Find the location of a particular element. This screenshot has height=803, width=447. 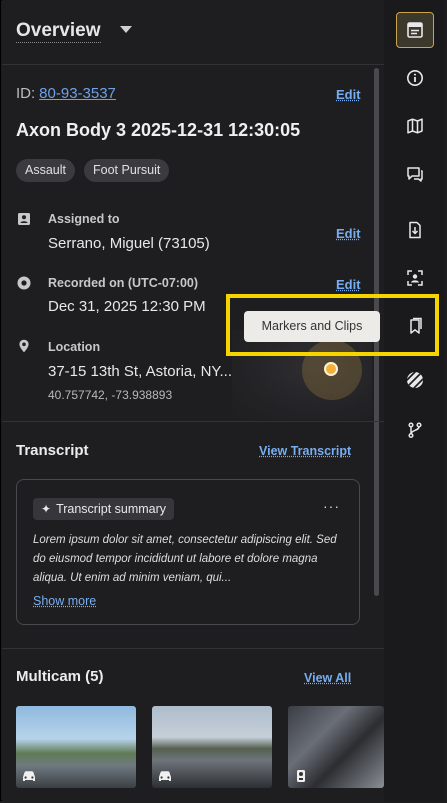

summary-chip-label: Transcript summary is located at coordinates (111, 509).